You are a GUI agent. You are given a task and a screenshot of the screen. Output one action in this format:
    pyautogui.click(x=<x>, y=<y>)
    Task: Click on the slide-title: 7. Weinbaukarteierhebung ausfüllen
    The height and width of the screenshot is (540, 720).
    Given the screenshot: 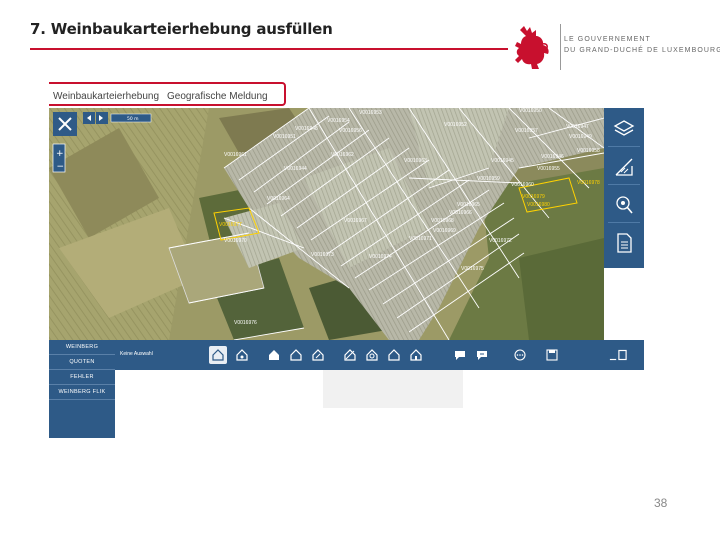 What is the action you would take?
    pyautogui.click(x=181, y=29)
    